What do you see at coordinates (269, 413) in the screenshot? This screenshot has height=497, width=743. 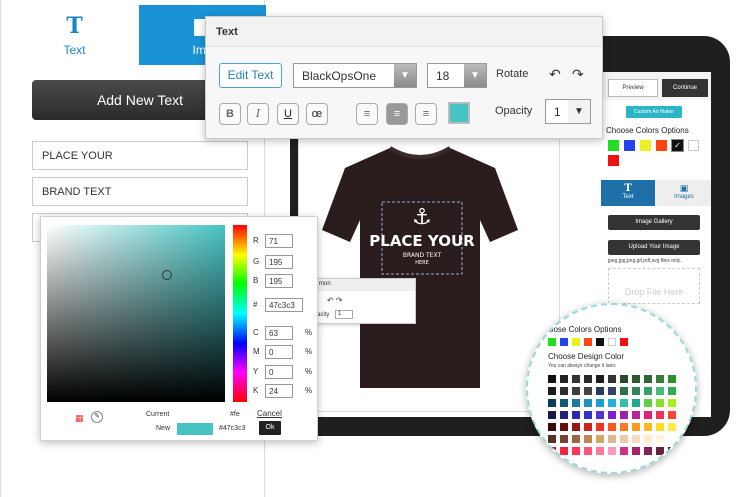 I see `cancel-link: Cancel` at bounding box center [269, 413].